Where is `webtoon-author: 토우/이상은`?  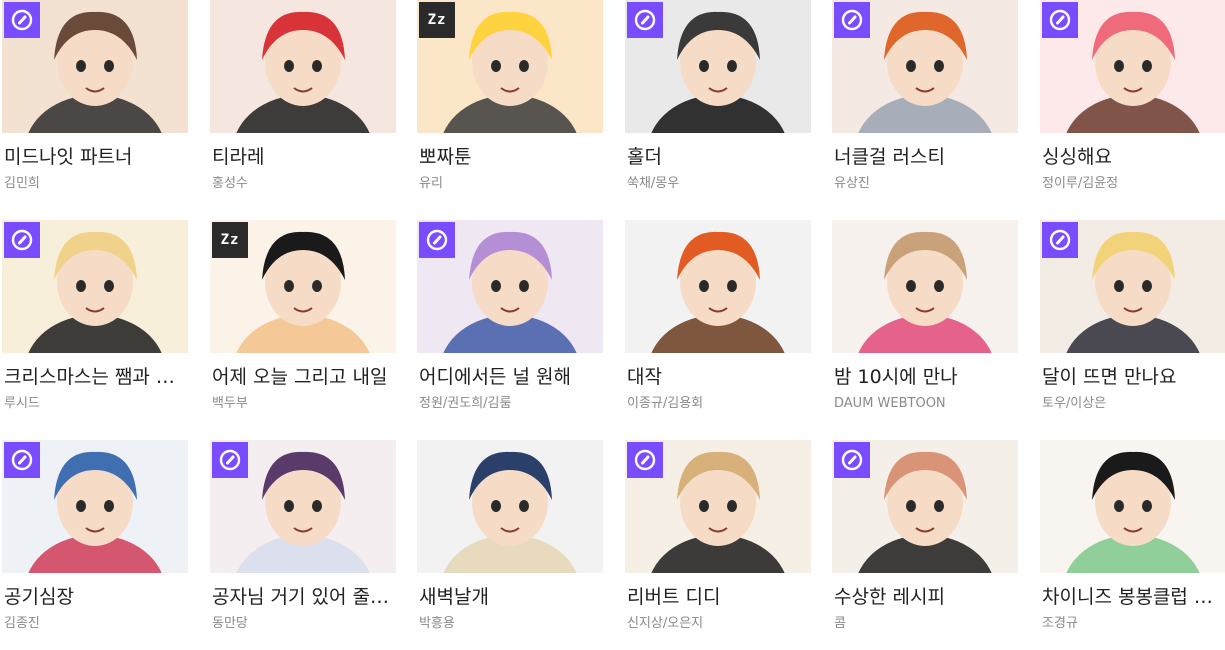
webtoon-author: 토우/이상은 is located at coordinates (1074, 403).